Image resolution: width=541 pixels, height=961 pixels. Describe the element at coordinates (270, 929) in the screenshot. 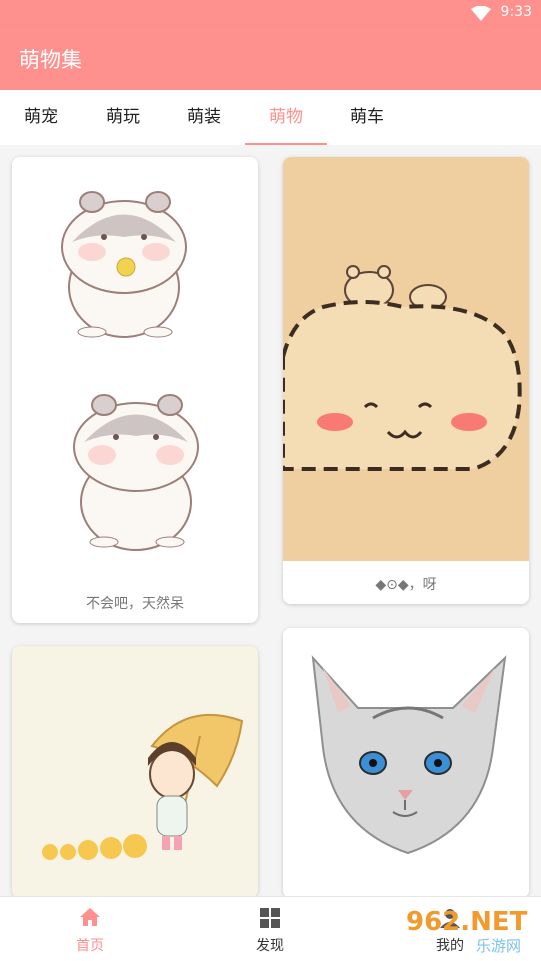

I see `nav-discover: 发现` at that location.